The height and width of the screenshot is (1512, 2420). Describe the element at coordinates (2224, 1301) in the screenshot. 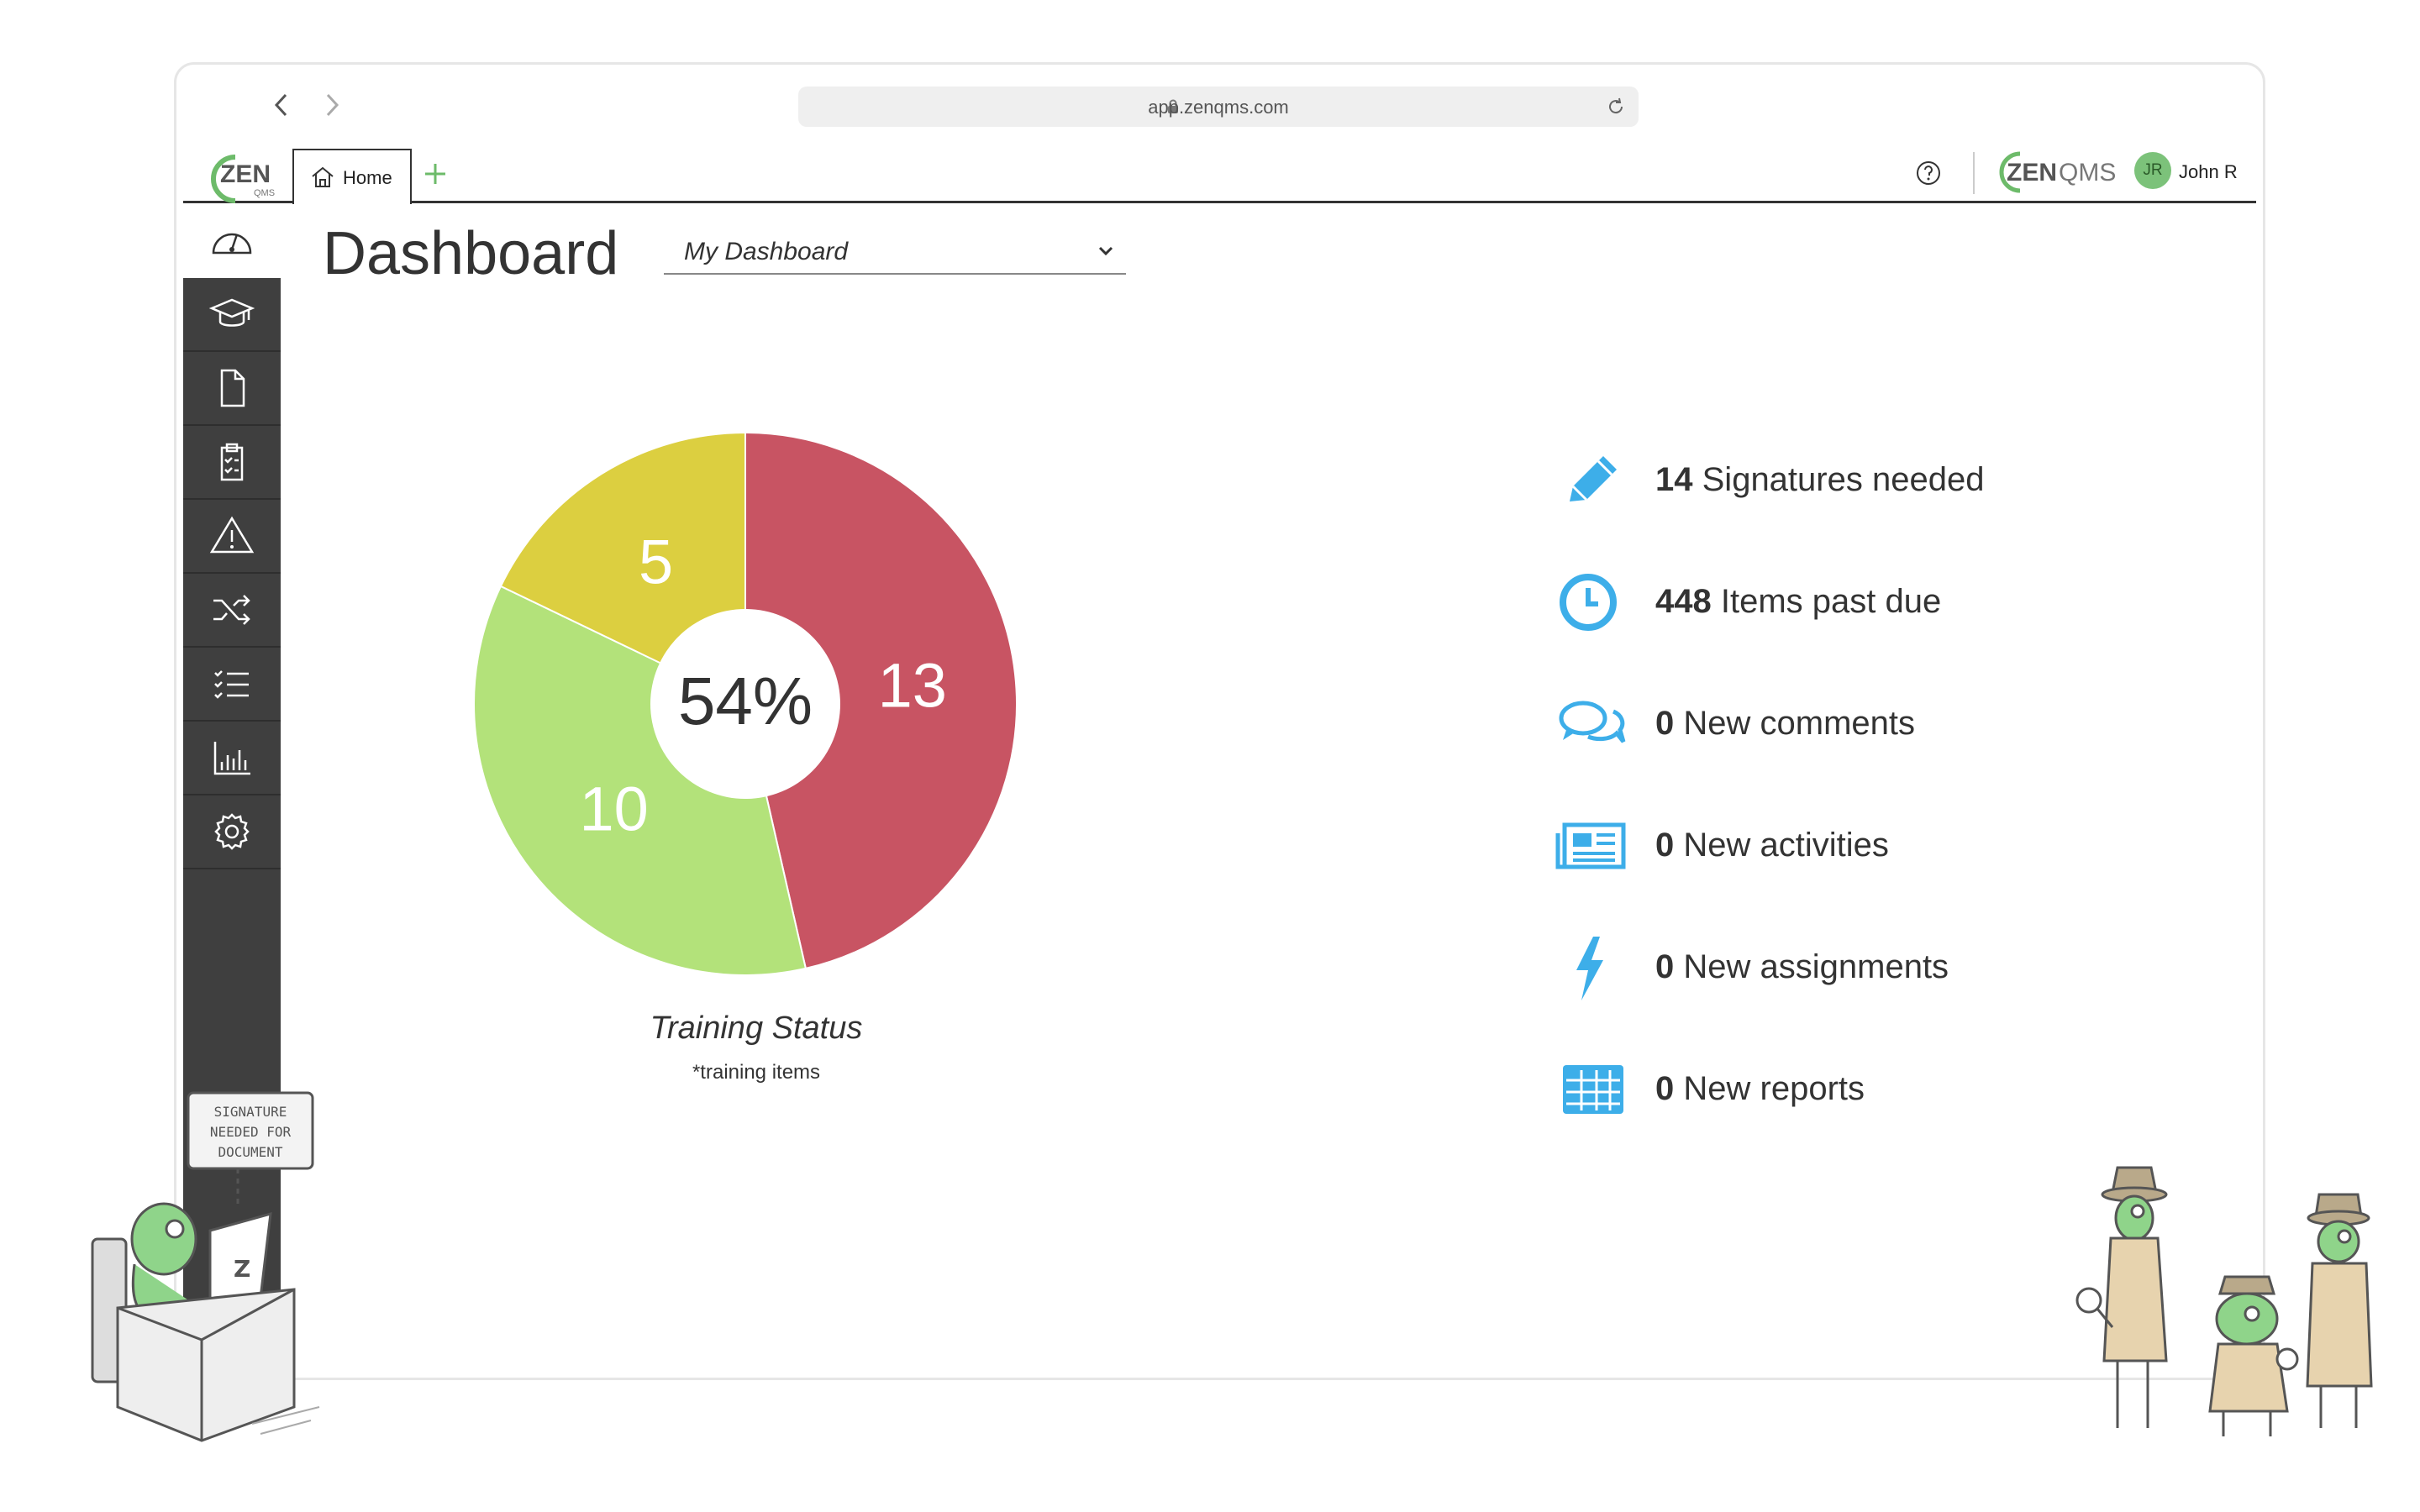

I see `detectives-illustration` at that location.